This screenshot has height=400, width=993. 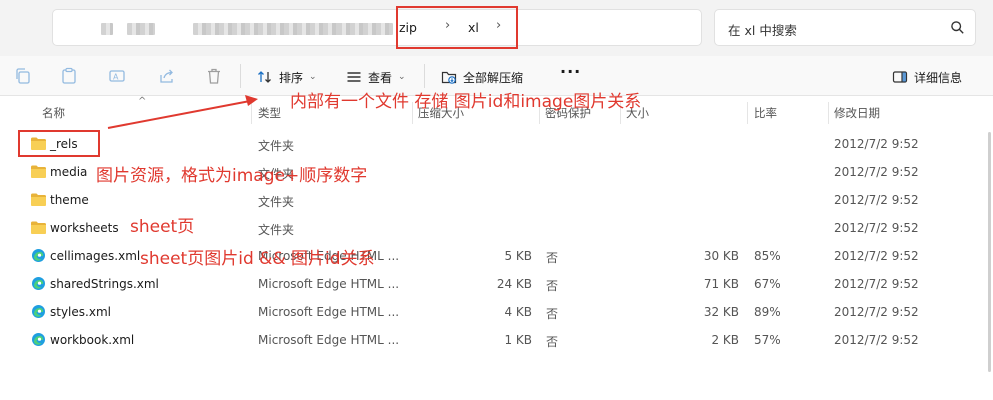 I want to click on file-name: styles.xml, so click(x=80, y=312).